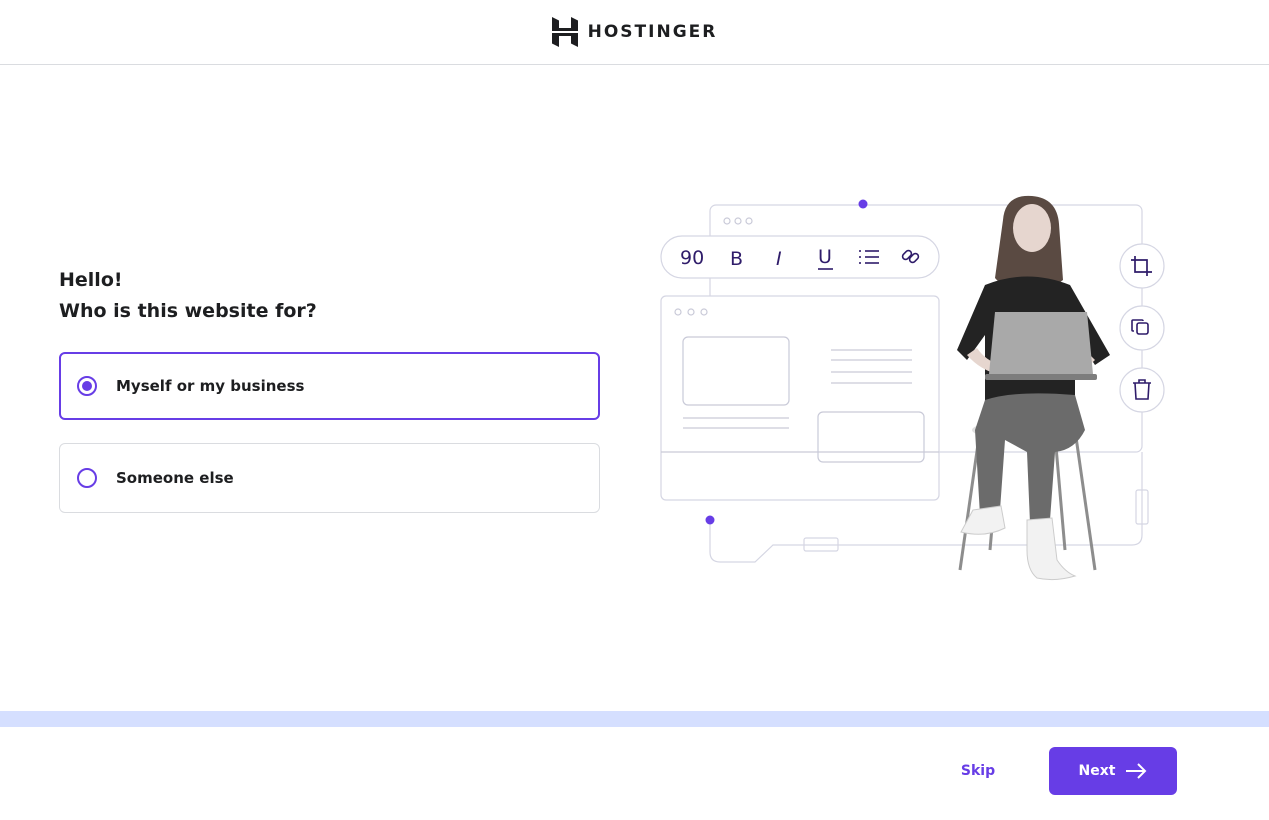 The height and width of the screenshot is (820, 1269). What do you see at coordinates (329, 478) in the screenshot?
I see `option-someone-else: Someone else` at bounding box center [329, 478].